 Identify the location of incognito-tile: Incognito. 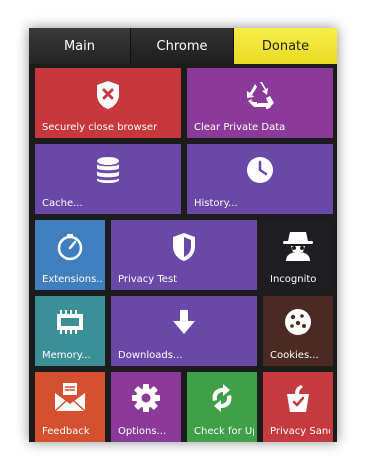
(298, 255).